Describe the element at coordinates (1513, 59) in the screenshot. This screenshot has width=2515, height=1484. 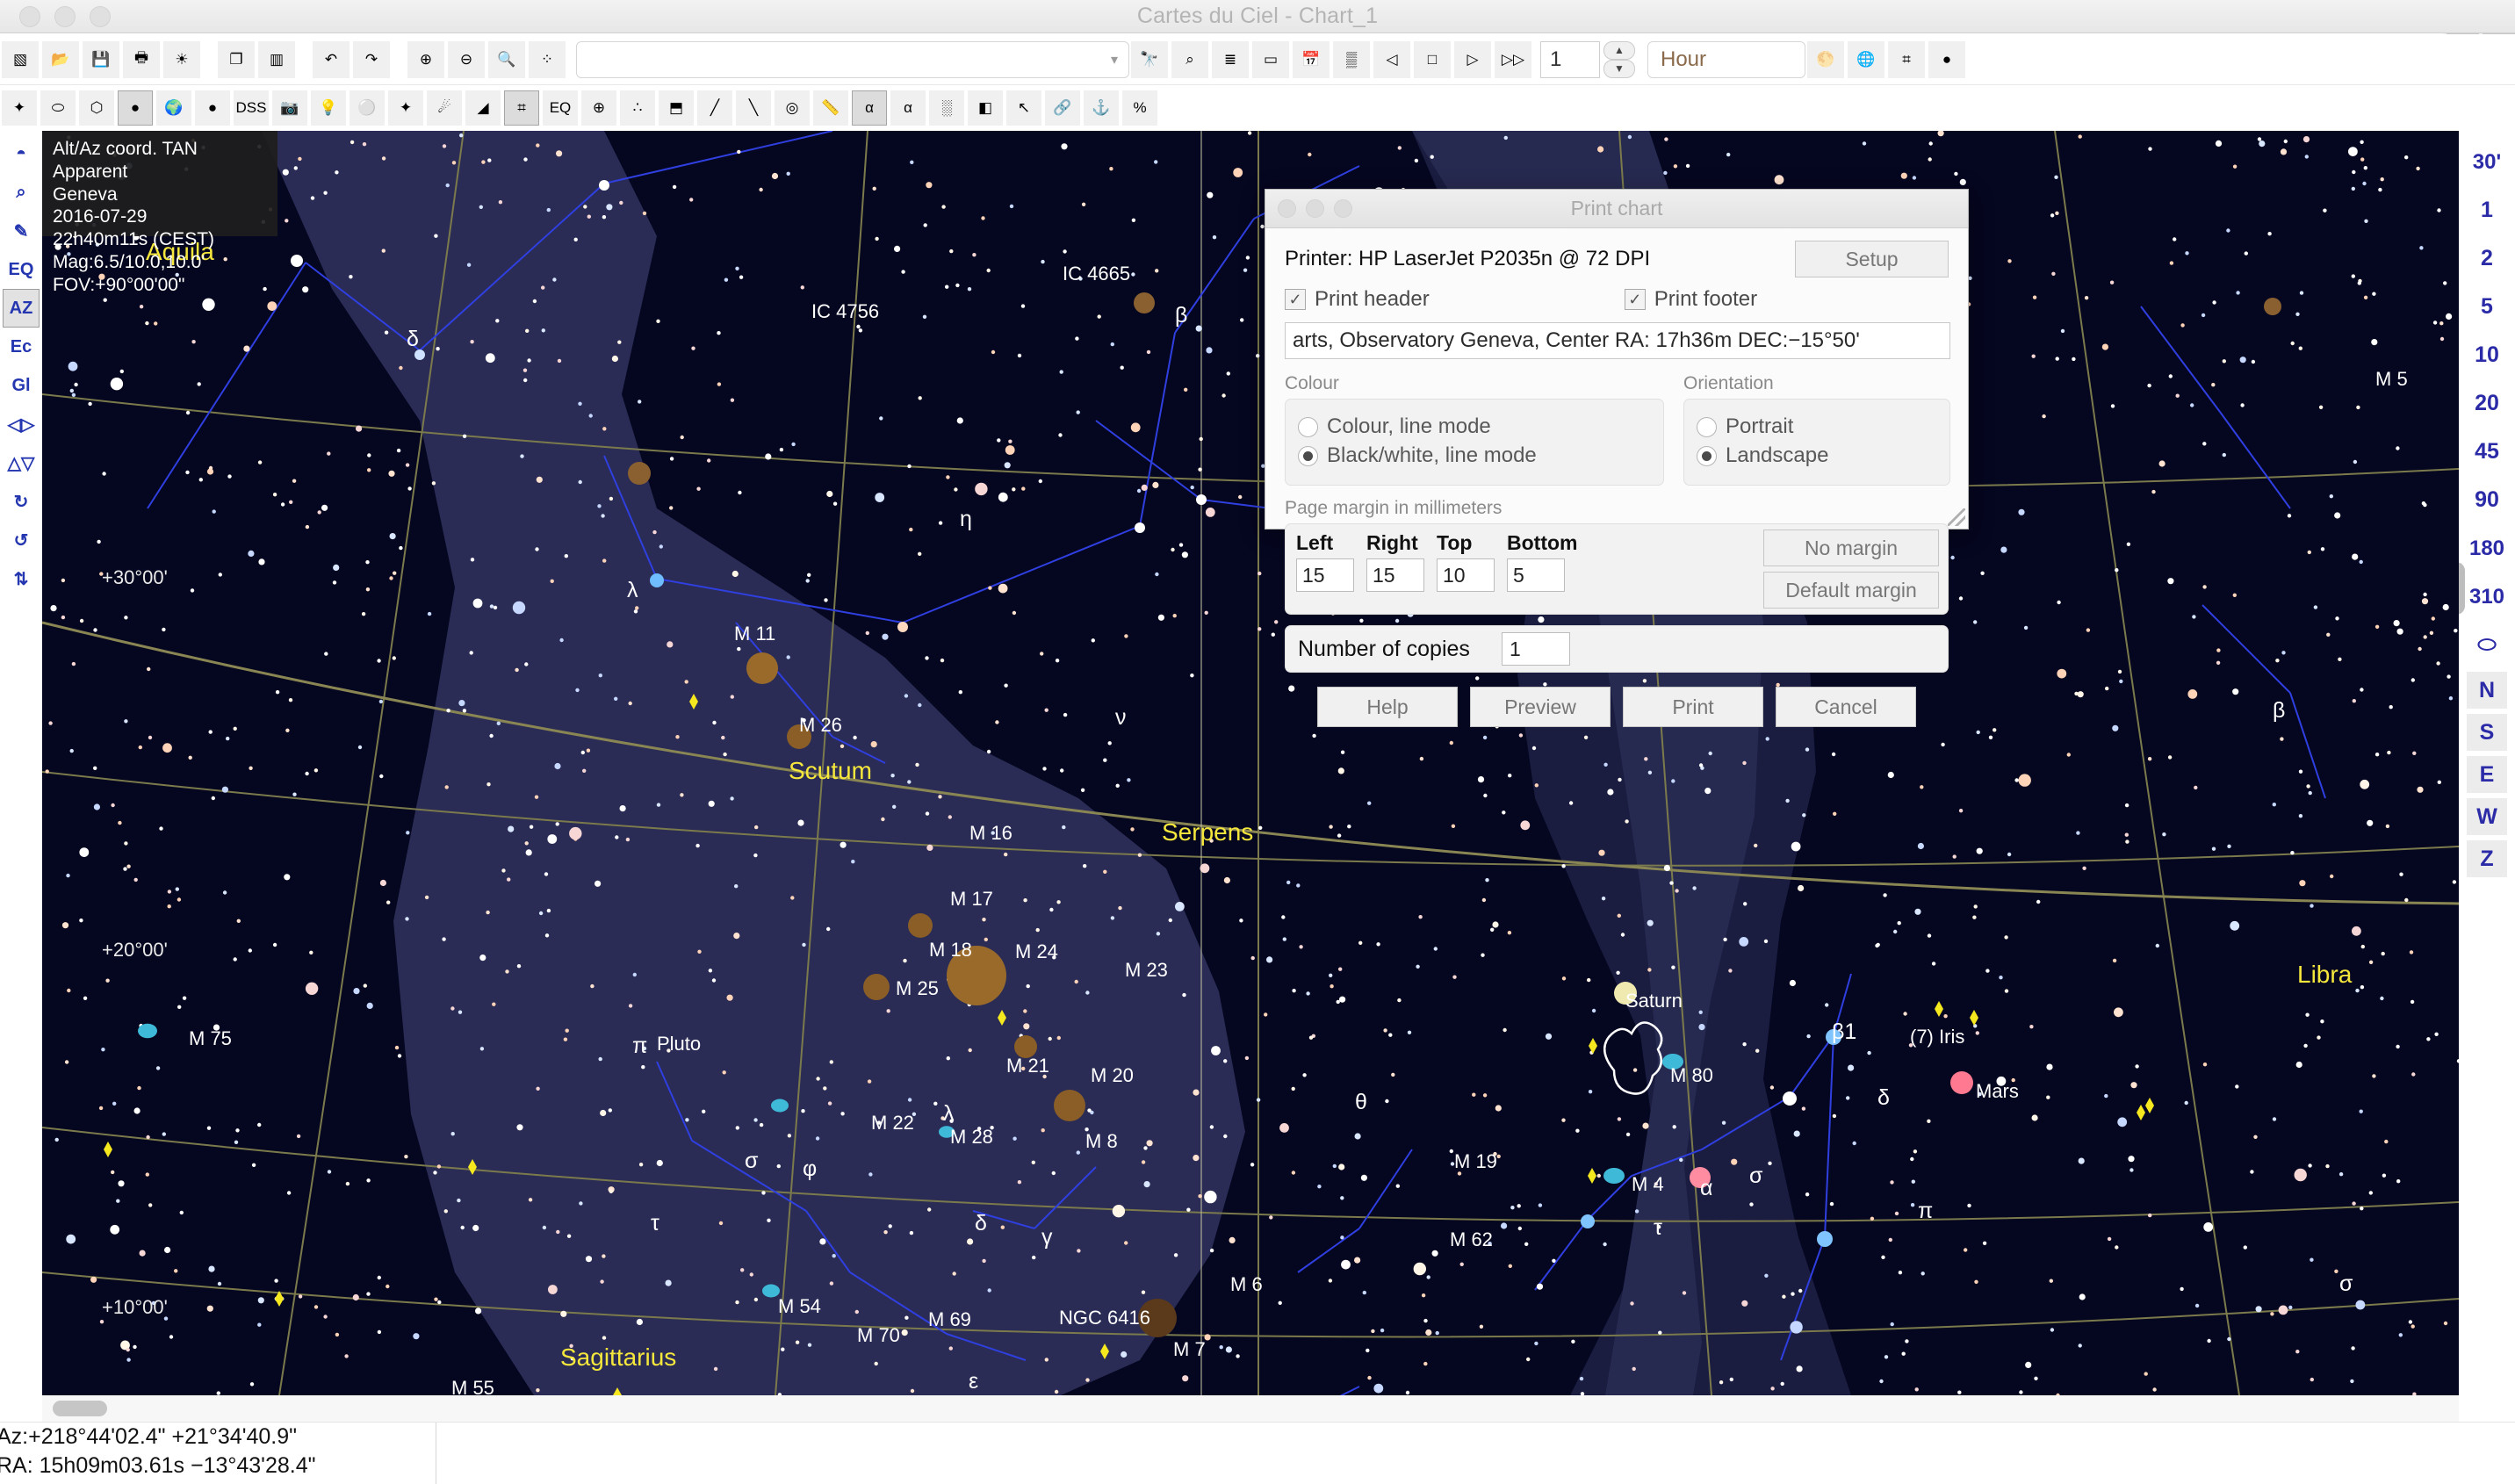
I see `play-fast-button: ▷▷` at that location.